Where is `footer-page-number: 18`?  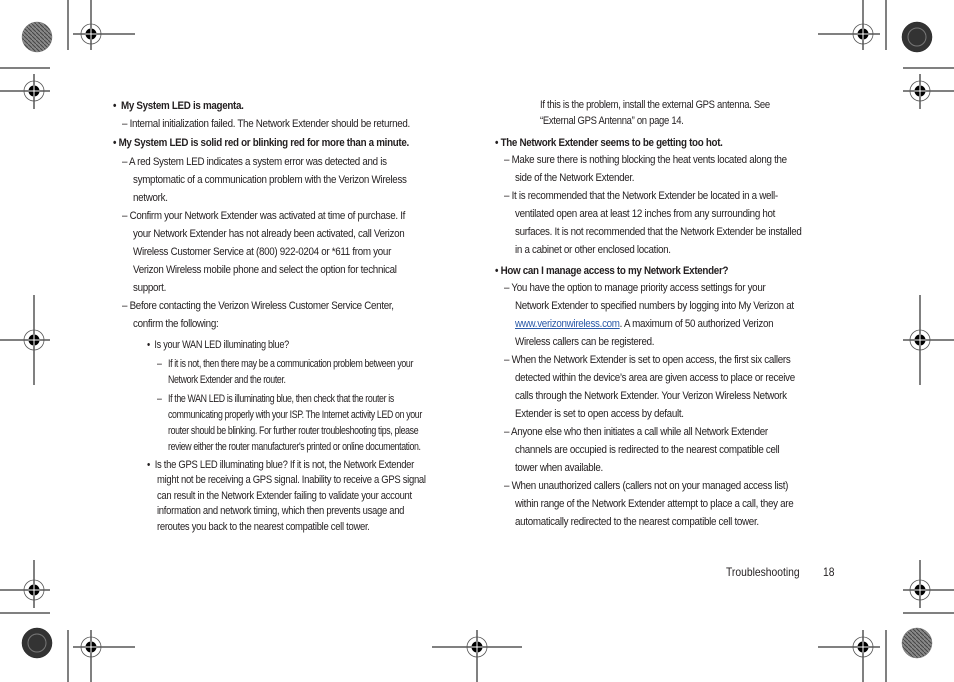 footer-page-number: 18 is located at coordinates (829, 572).